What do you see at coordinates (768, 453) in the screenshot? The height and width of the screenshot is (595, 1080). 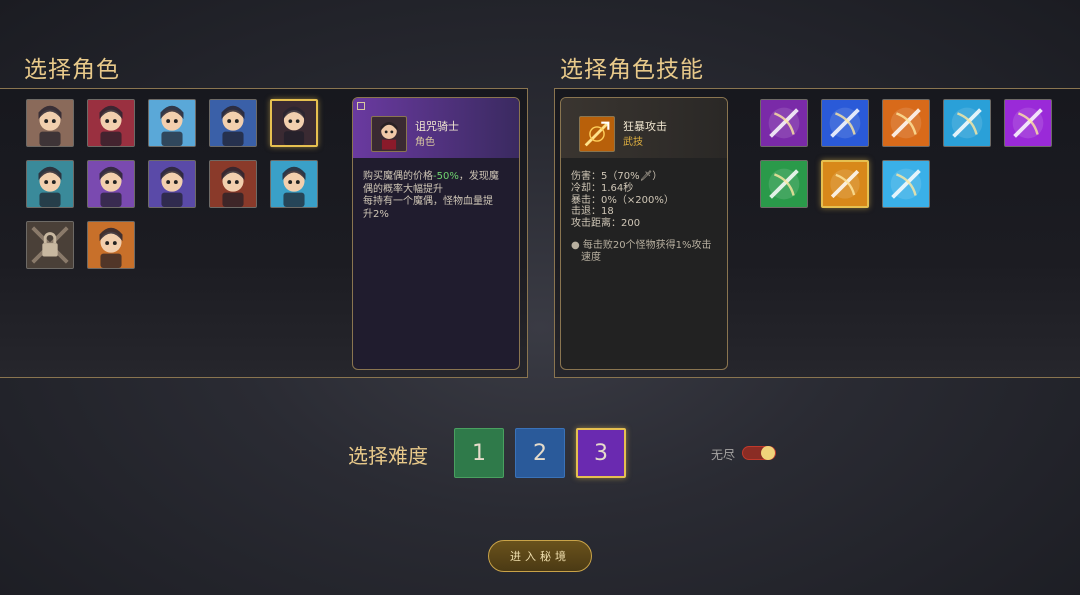 I see `toggle-knob` at bounding box center [768, 453].